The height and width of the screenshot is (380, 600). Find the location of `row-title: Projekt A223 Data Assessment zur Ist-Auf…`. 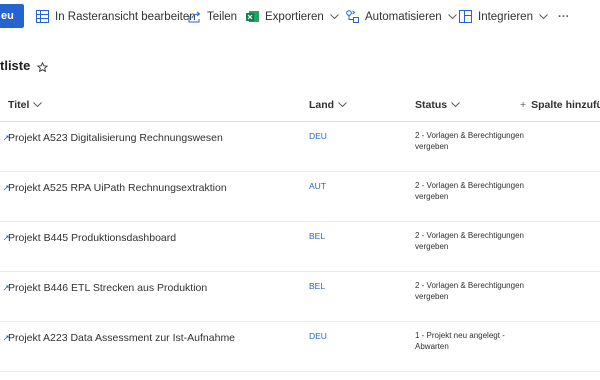

row-title: Projekt A223 Data Assessment zur Ist-Auf… is located at coordinates (121, 338).